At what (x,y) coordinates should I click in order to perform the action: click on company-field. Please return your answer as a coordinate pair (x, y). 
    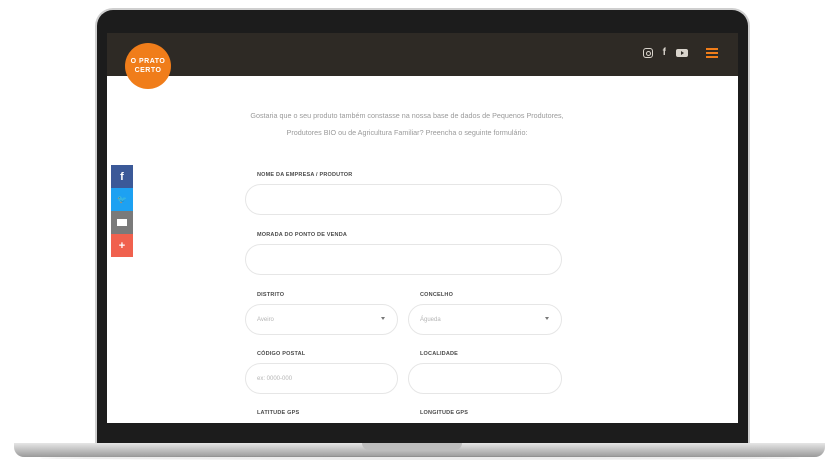
    Looking at the image, I should click on (403, 199).